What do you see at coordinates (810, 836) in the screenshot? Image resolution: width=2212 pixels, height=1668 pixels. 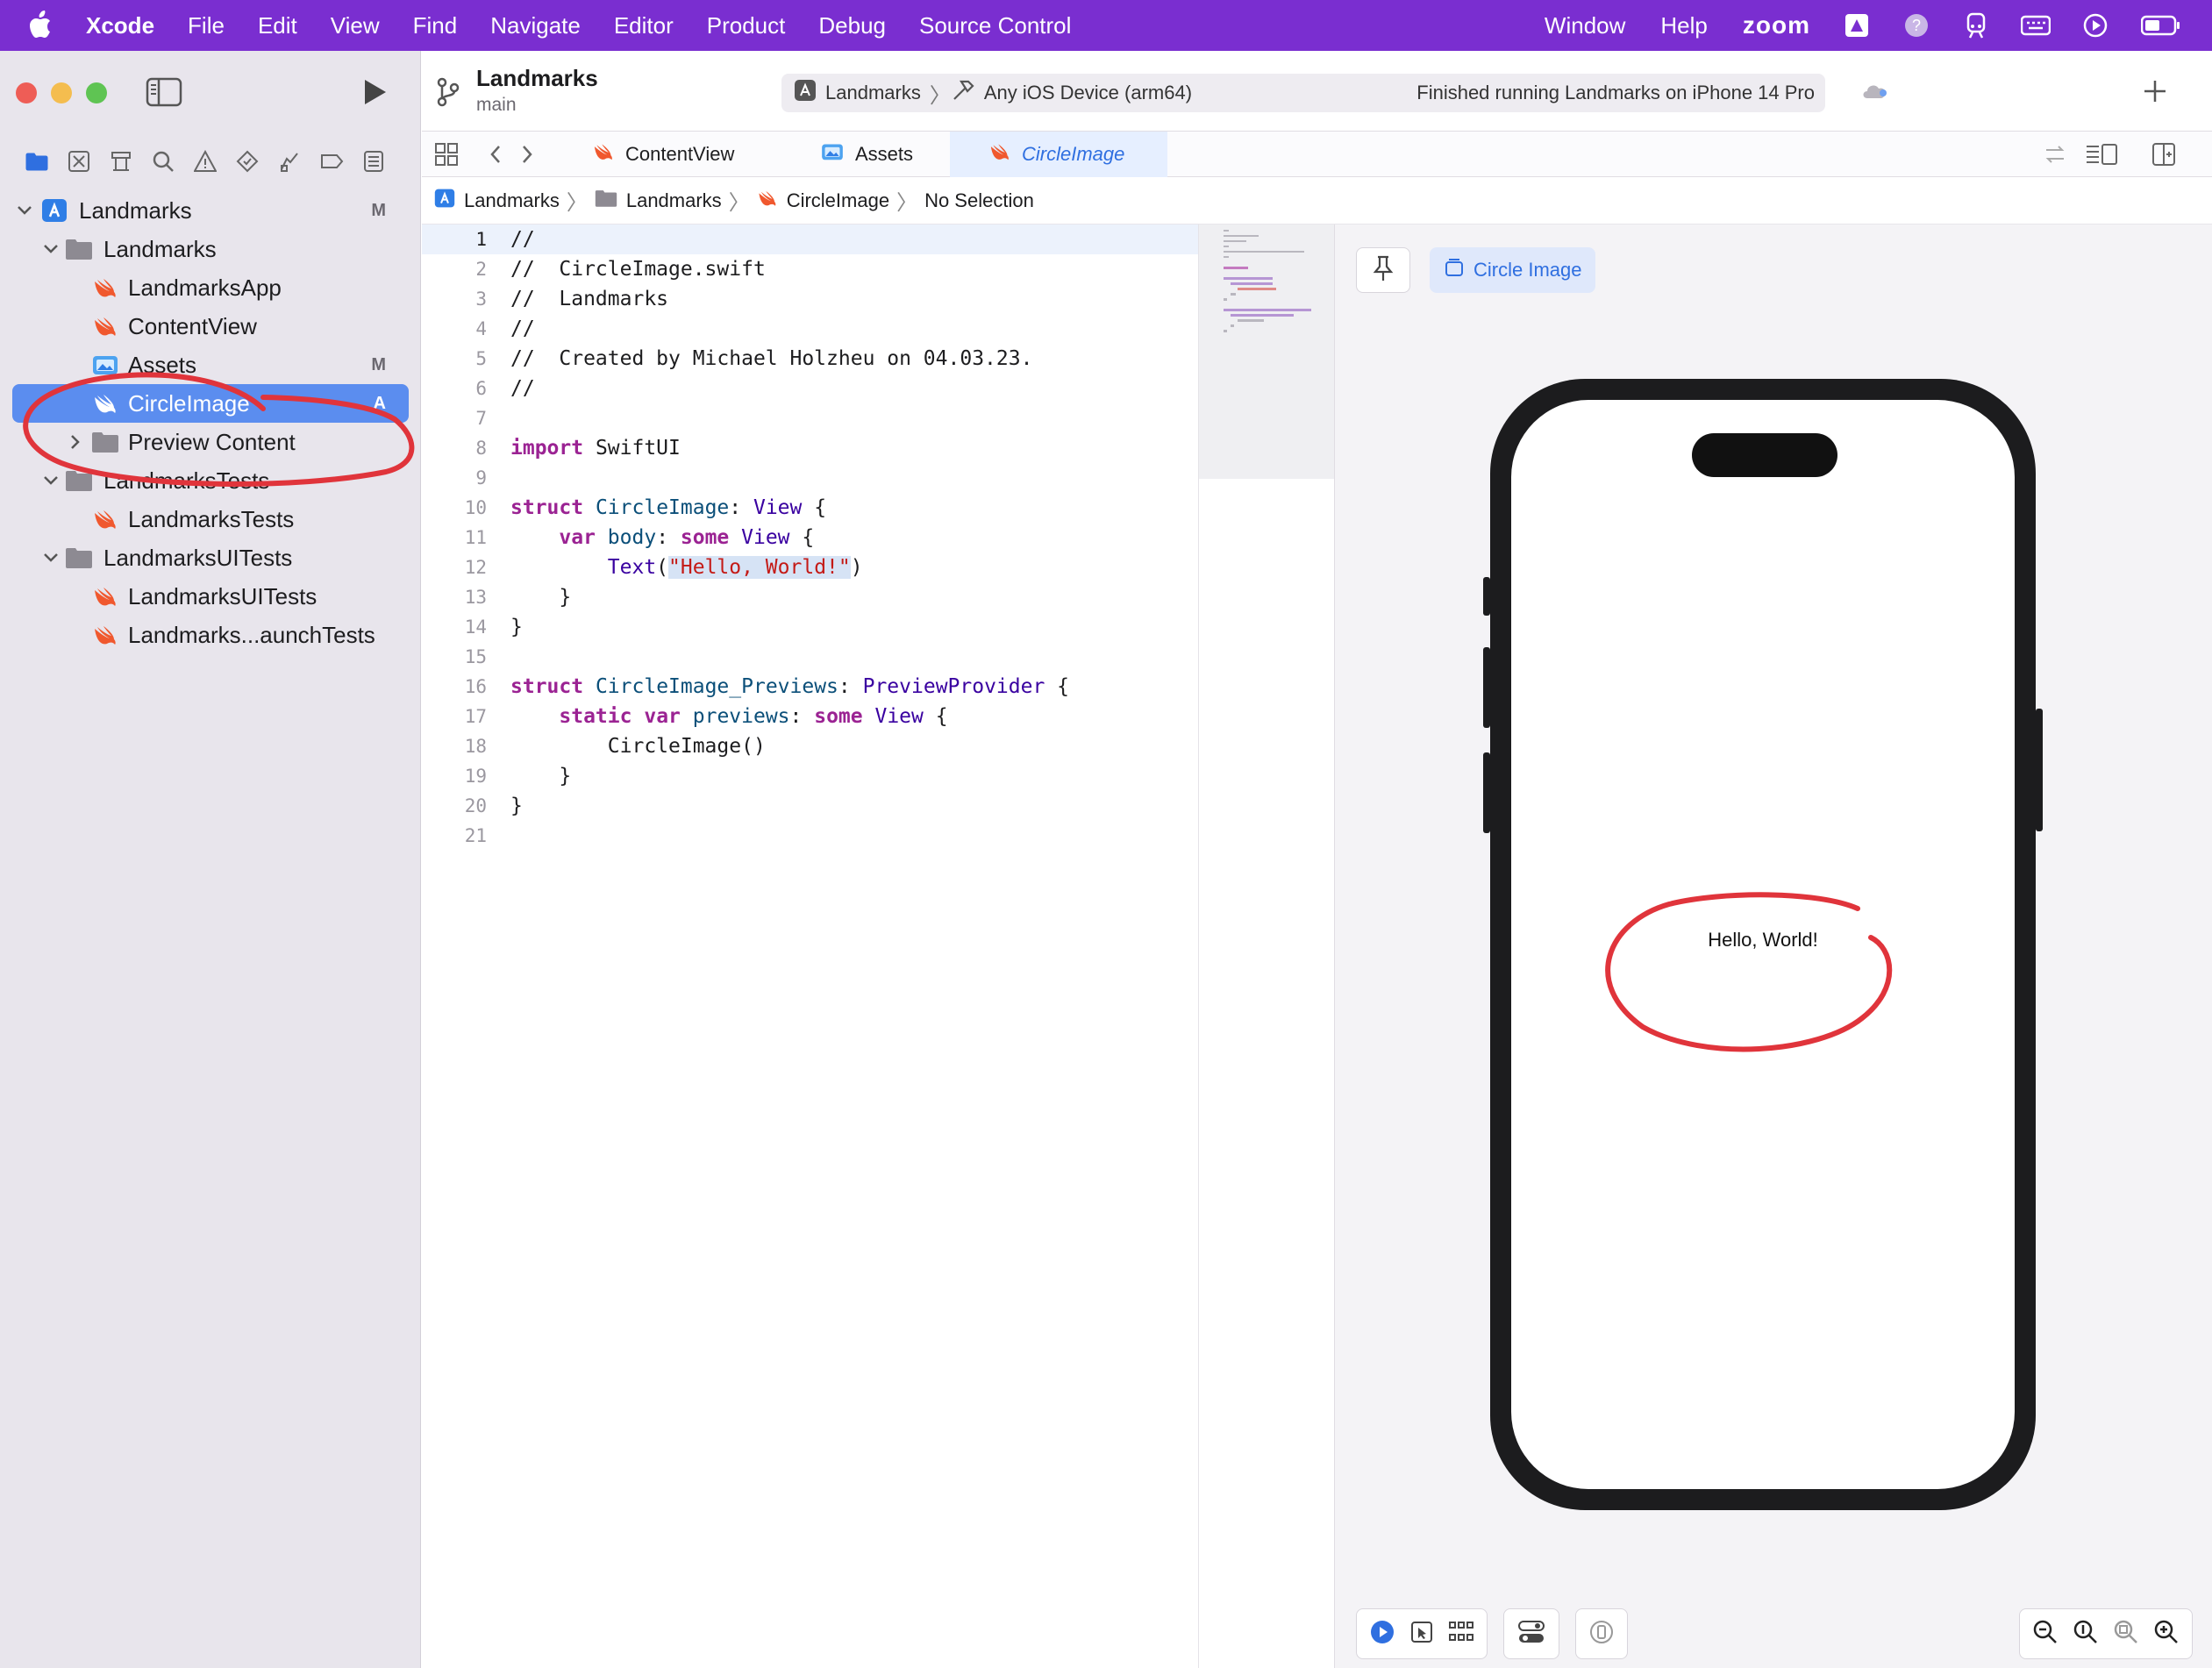 I see `code-line: 21` at bounding box center [810, 836].